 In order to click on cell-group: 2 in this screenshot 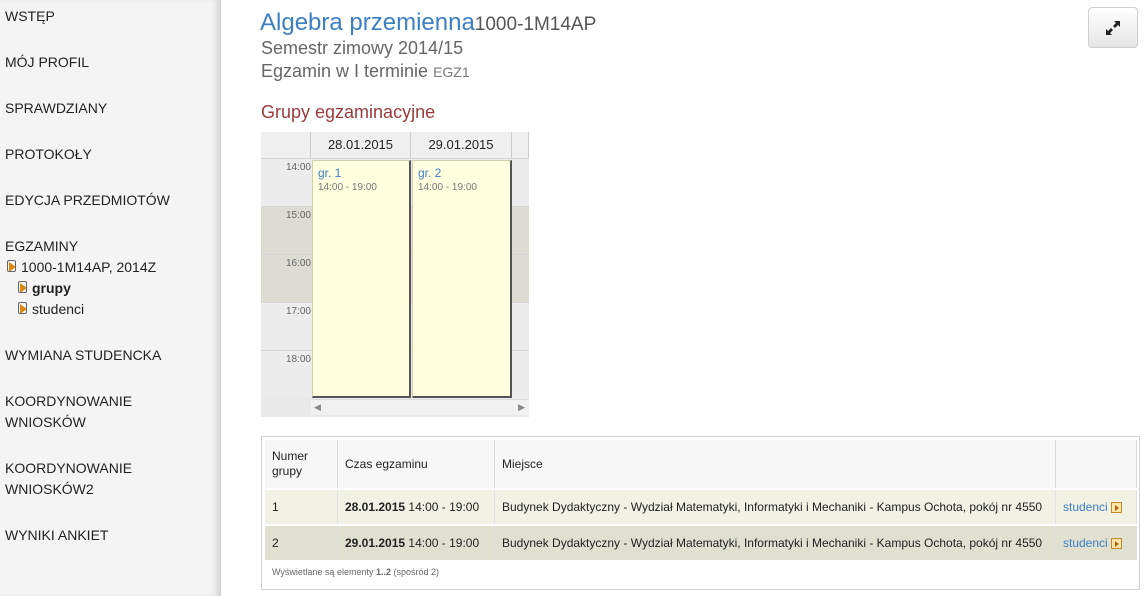, I will do `click(301, 542)`.